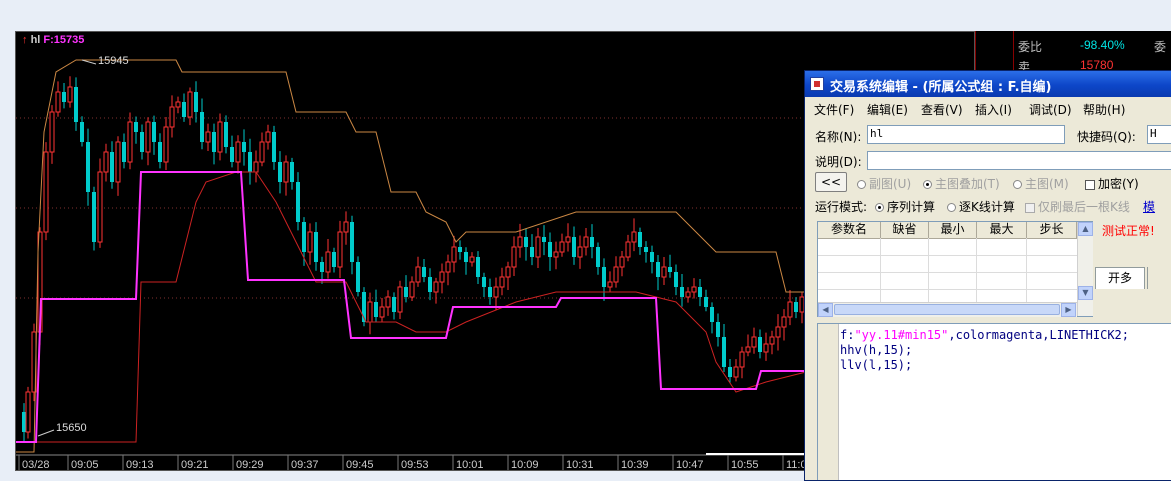  I want to click on grid-horizontal-scrollbar: ◀ ▶, so click(947, 309).